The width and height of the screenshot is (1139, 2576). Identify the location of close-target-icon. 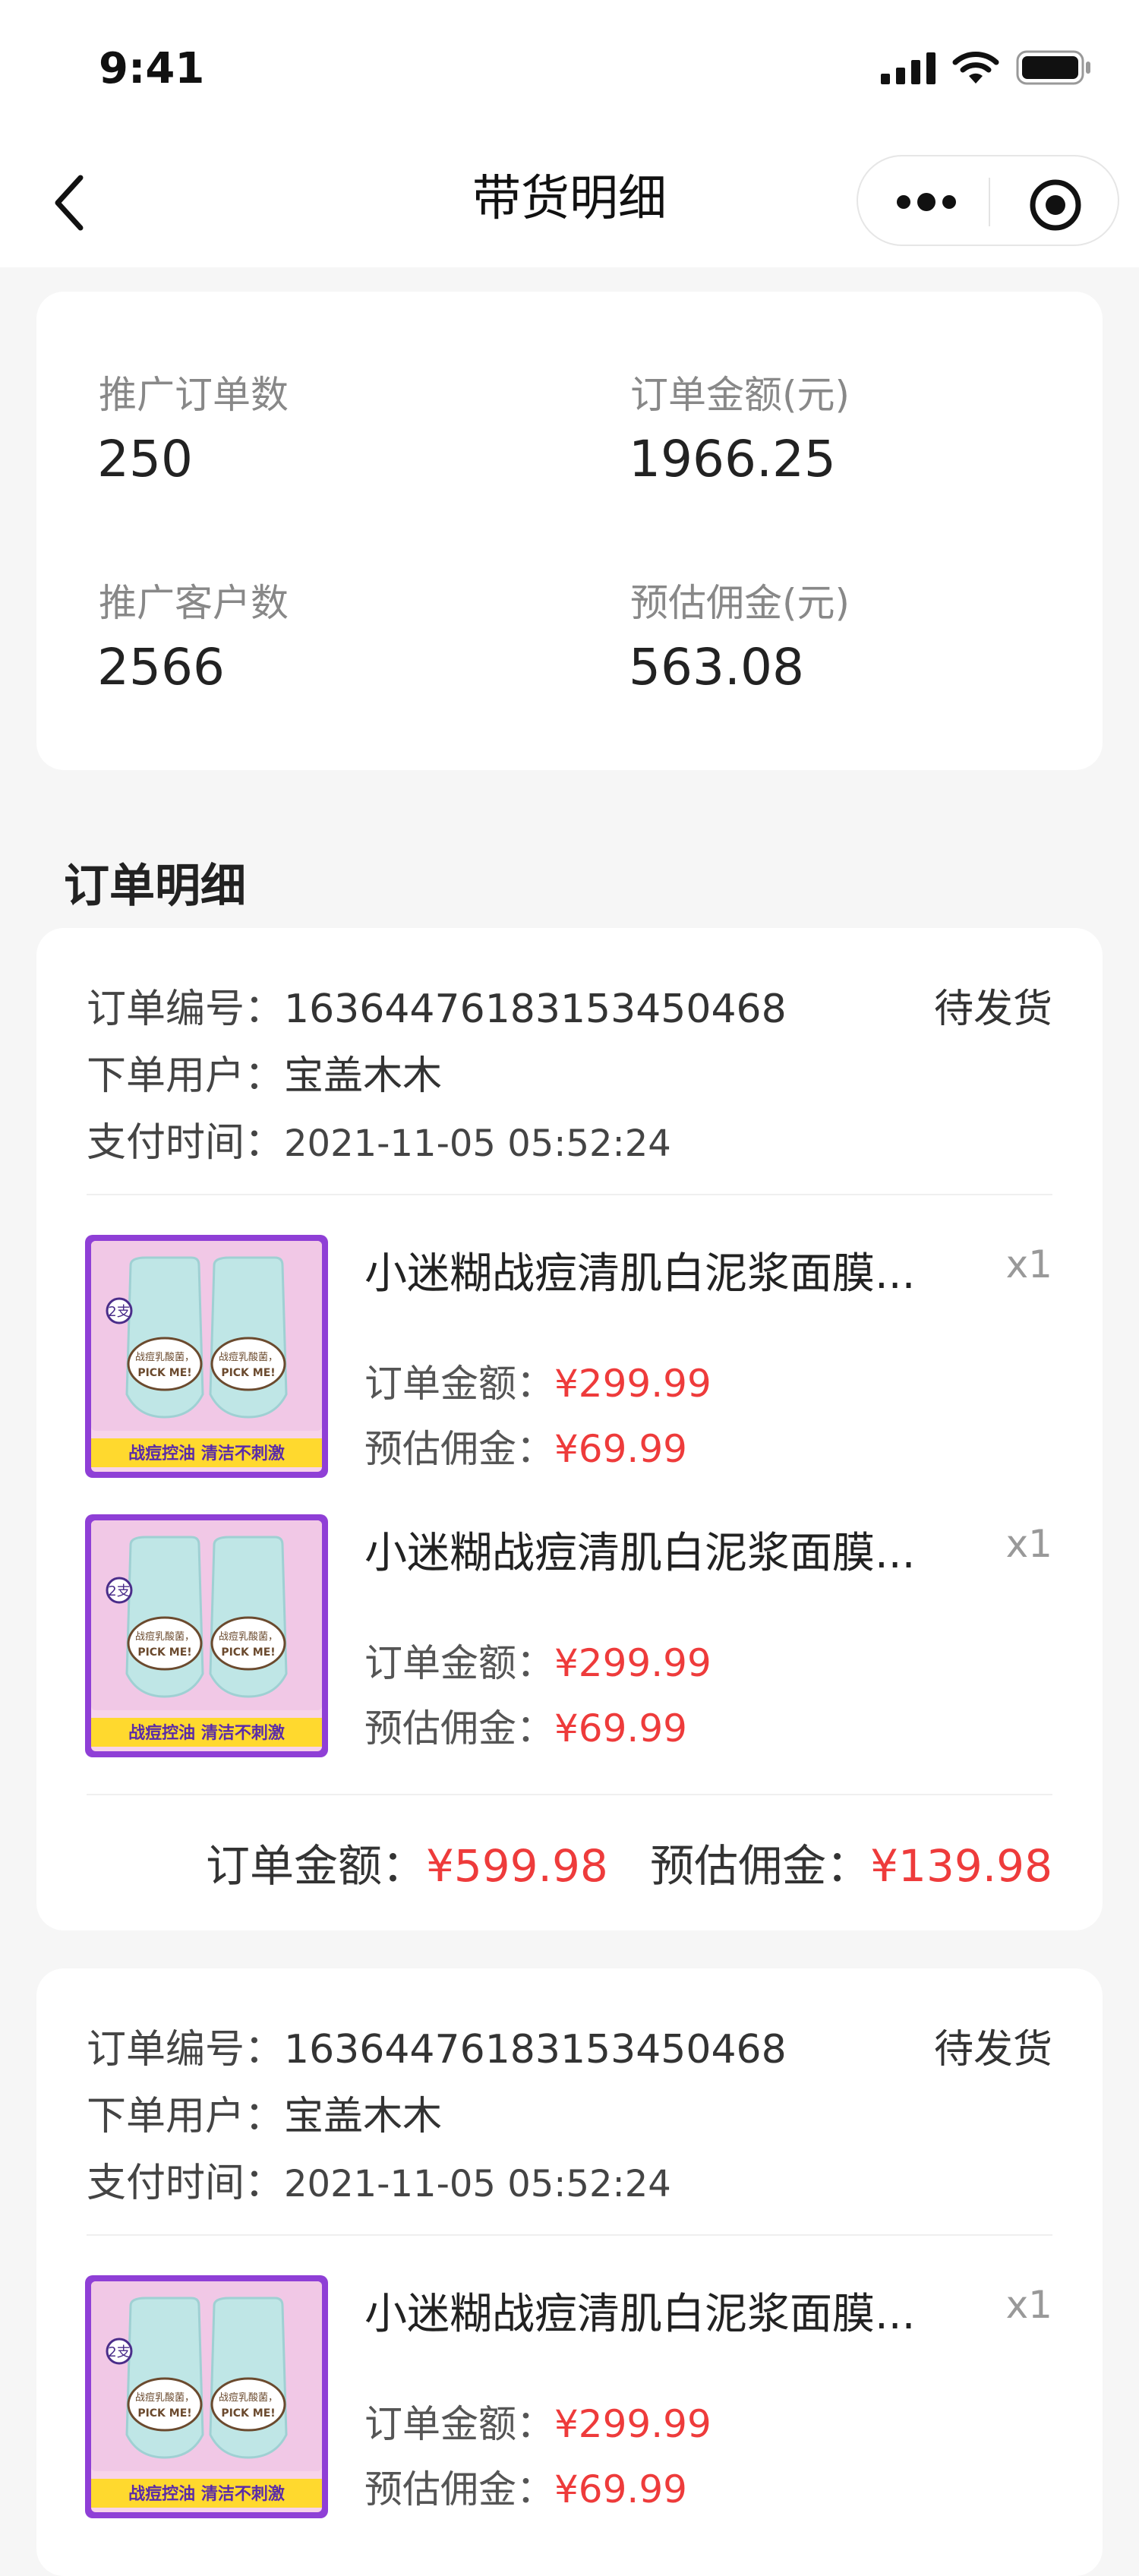
(1055, 205).